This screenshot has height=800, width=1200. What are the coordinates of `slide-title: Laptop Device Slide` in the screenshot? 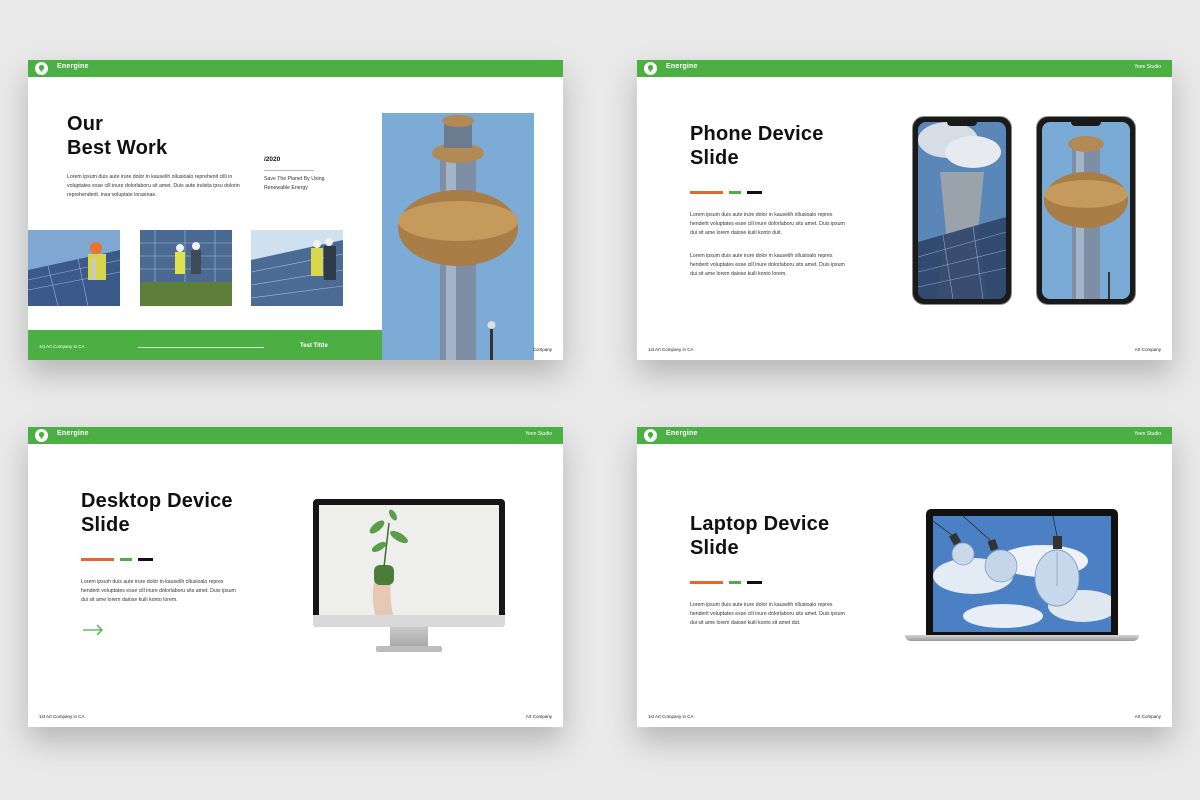 It's located at (760, 536).